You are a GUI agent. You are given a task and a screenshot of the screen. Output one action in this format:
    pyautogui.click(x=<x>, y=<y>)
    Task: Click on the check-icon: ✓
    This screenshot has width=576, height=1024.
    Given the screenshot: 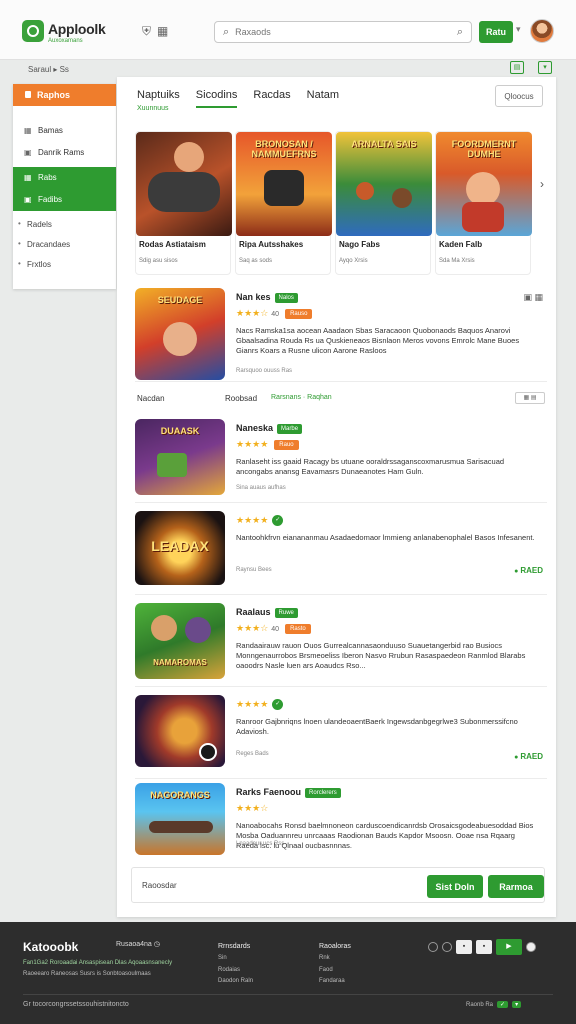 What is the action you would take?
    pyautogui.click(x=278, y=521)
    